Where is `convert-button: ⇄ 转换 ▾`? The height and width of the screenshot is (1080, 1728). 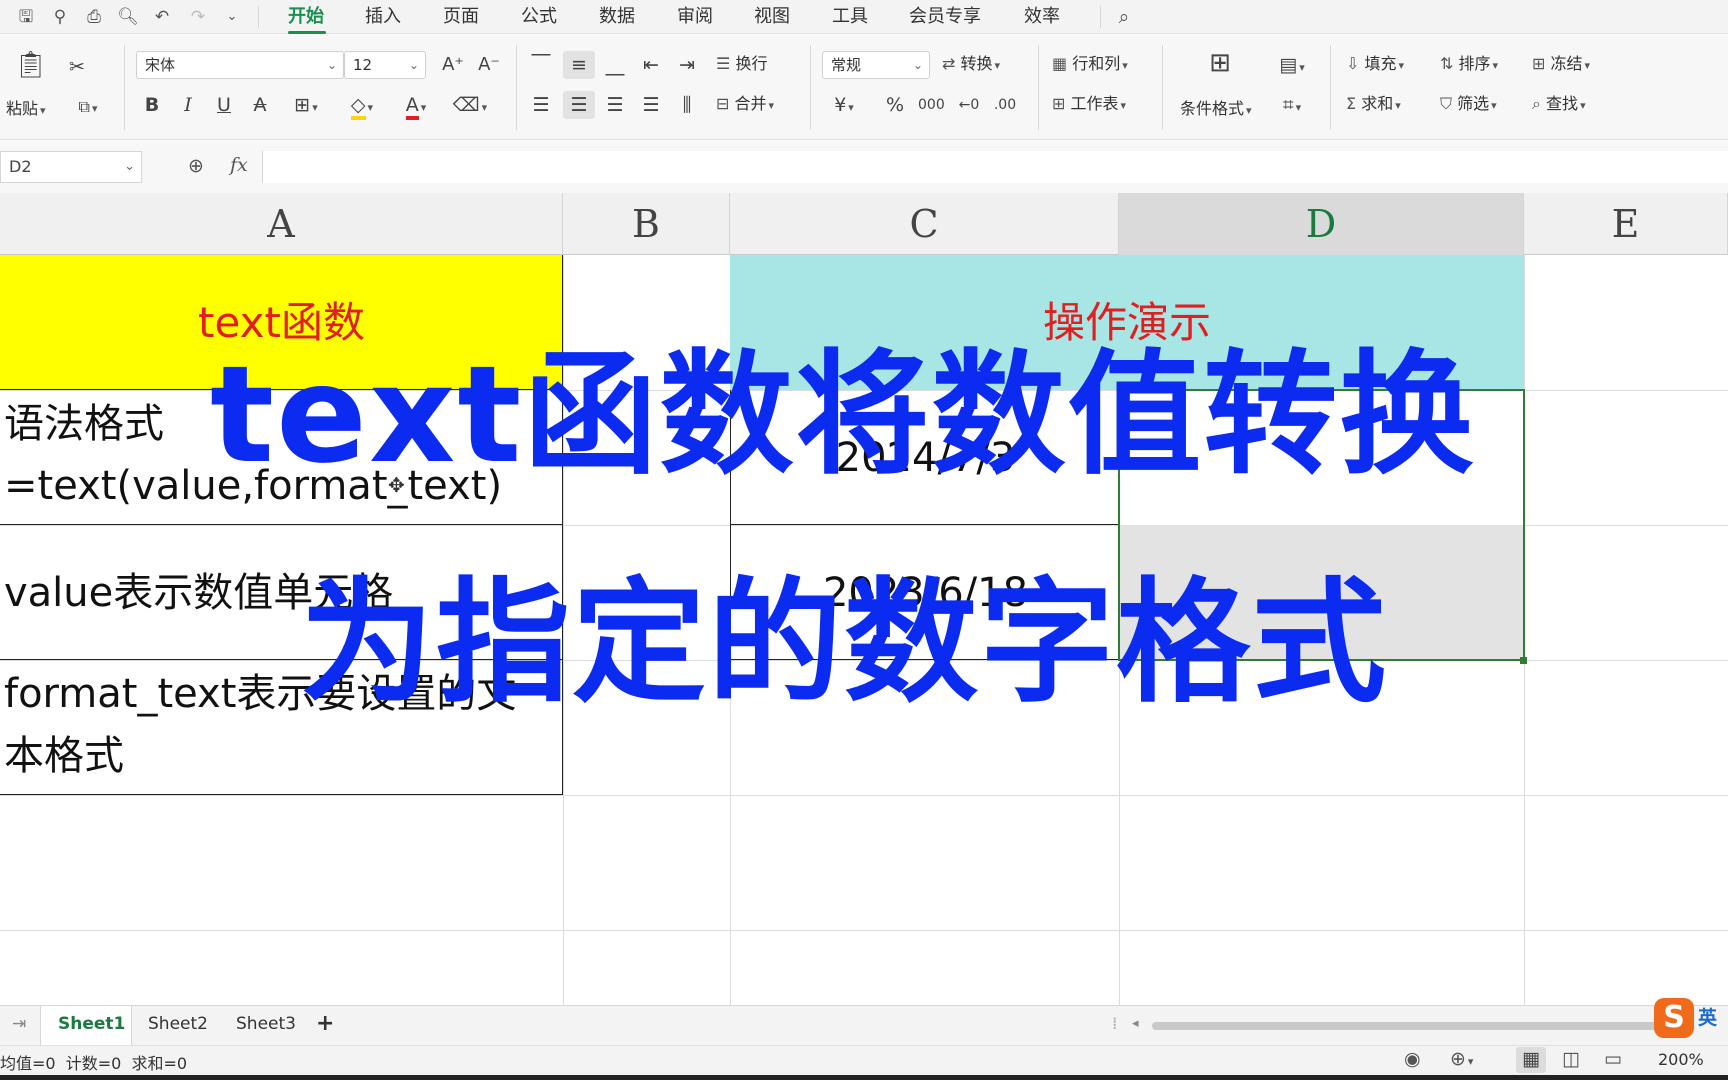
convert-button: ⇄ 转换 ▾ is located at coordinates (971, 65).